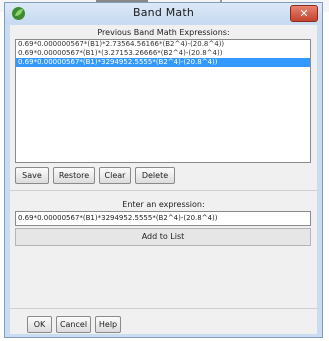 This screenshot has width=329, height=341. I want to click on close-button: ✕, so click(304, 13).